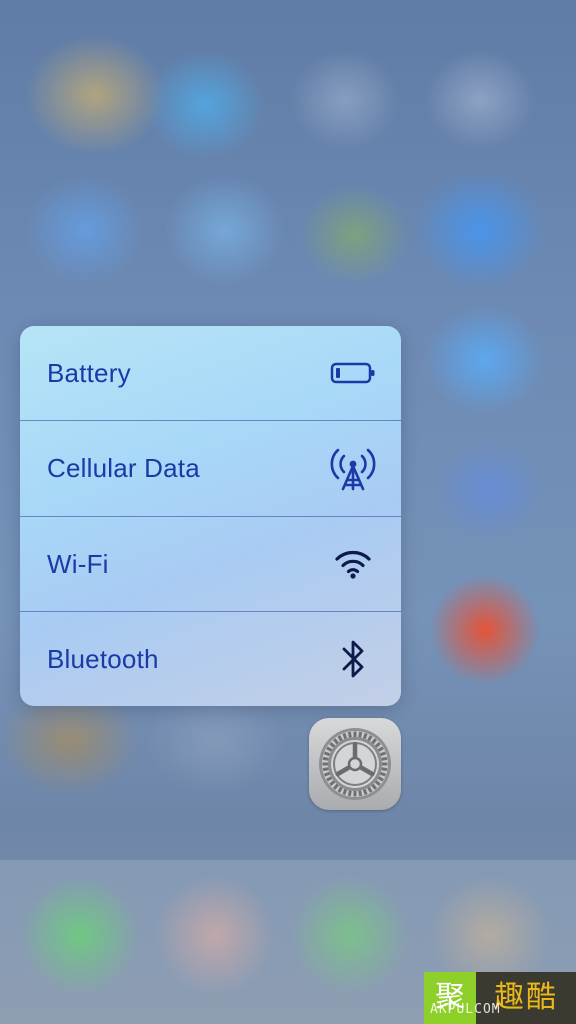 The height and width of the screenshot is (1024, 576). What do you see at coordinates (353, 564) in the screenshot?
I see `wifi-icon` at bounding box center [353, 564].